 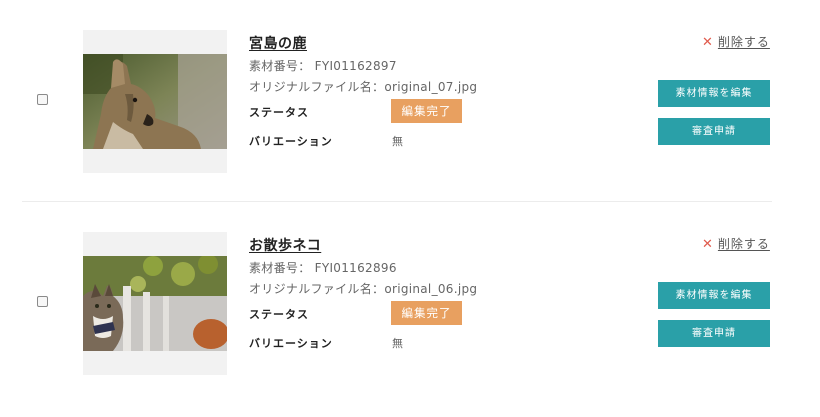 What do you see at coordinates (363, 289) in the screenshot?
I see `original-filename: オリジナルファイル名：original_06.jpg` at bounding box center [363, 289].